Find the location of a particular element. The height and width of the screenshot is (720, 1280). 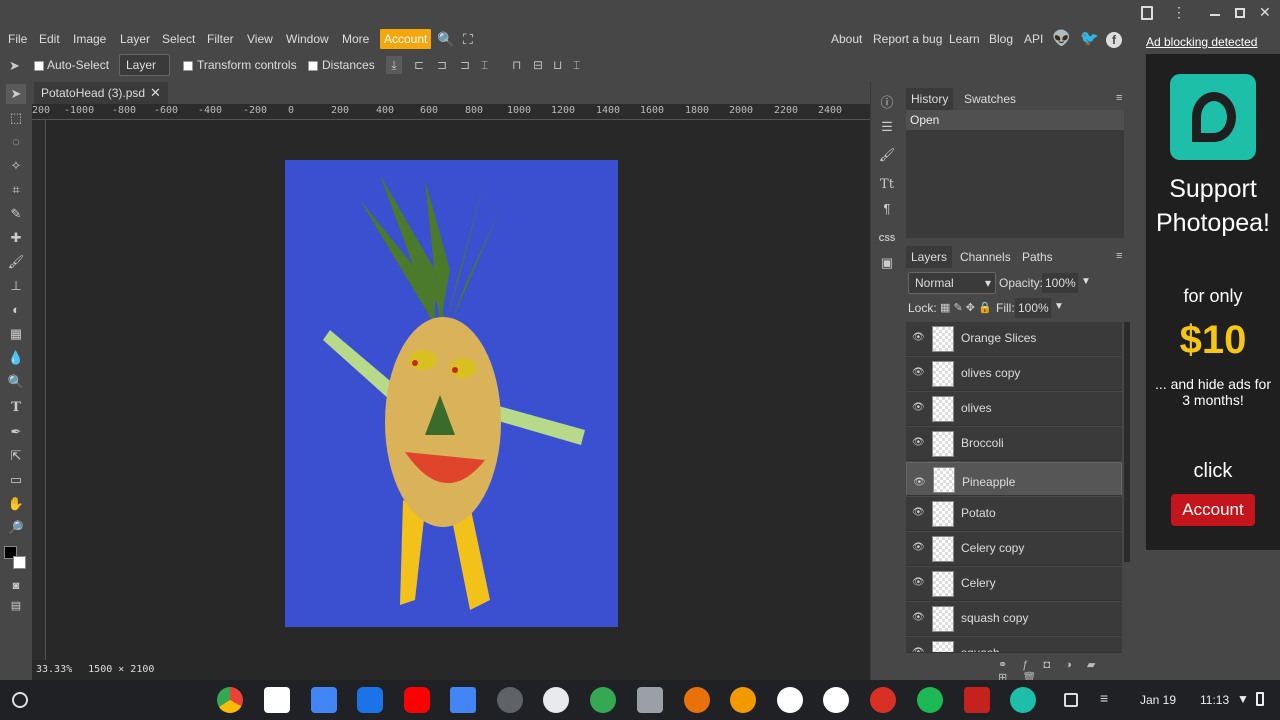

document-tab: PotatoHead (3).psd ✕ is located at coordinates (101, 93).